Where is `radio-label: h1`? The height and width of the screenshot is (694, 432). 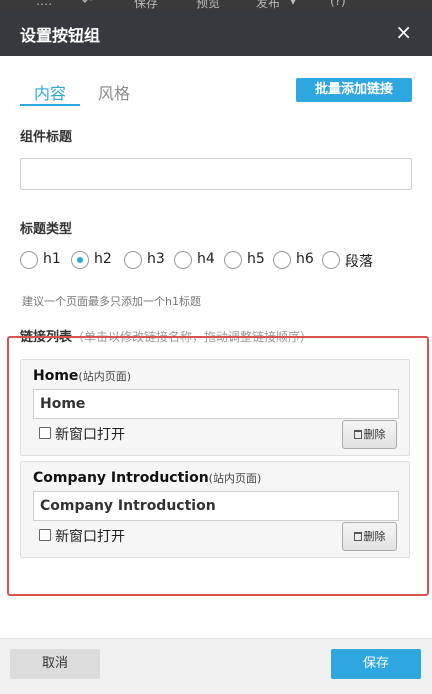
radio-label: h1 is located at coordinates (52, 259).